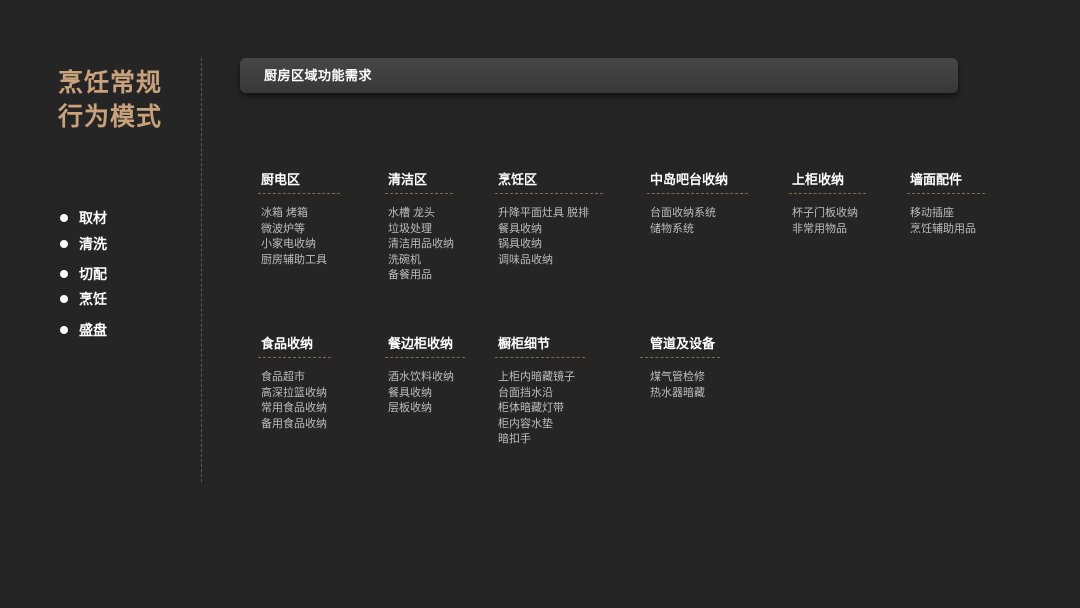 This screenshot has width=1080, height=608. Describe the element at coordinates (689, 179) in the screenshot. I see `section-heading: 中岛吧台收纳` at that location.